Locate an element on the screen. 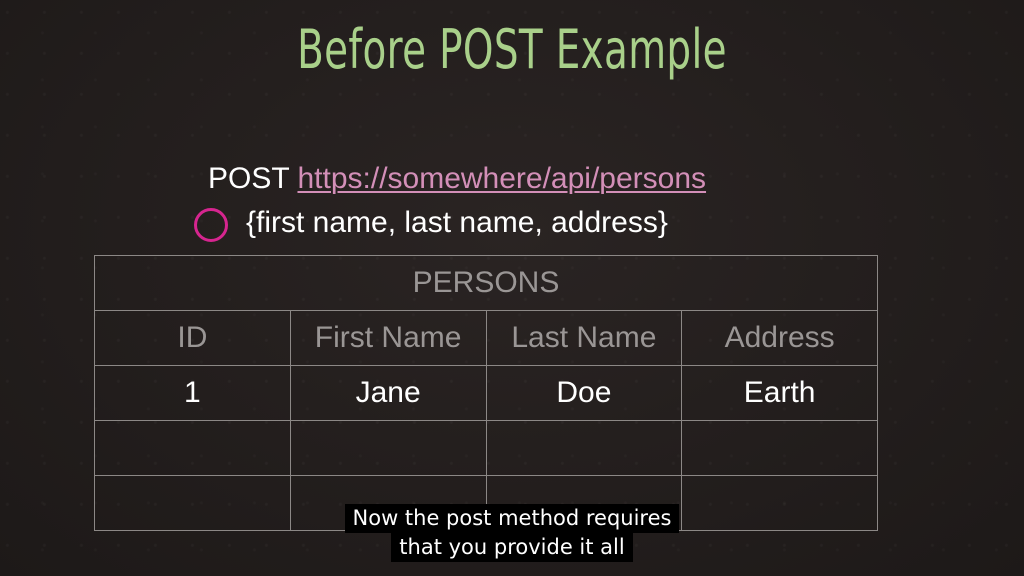 The width and height of the screenshot is (1024, 576). column-header-first-name: First Name is located at coordinates (388, 338).